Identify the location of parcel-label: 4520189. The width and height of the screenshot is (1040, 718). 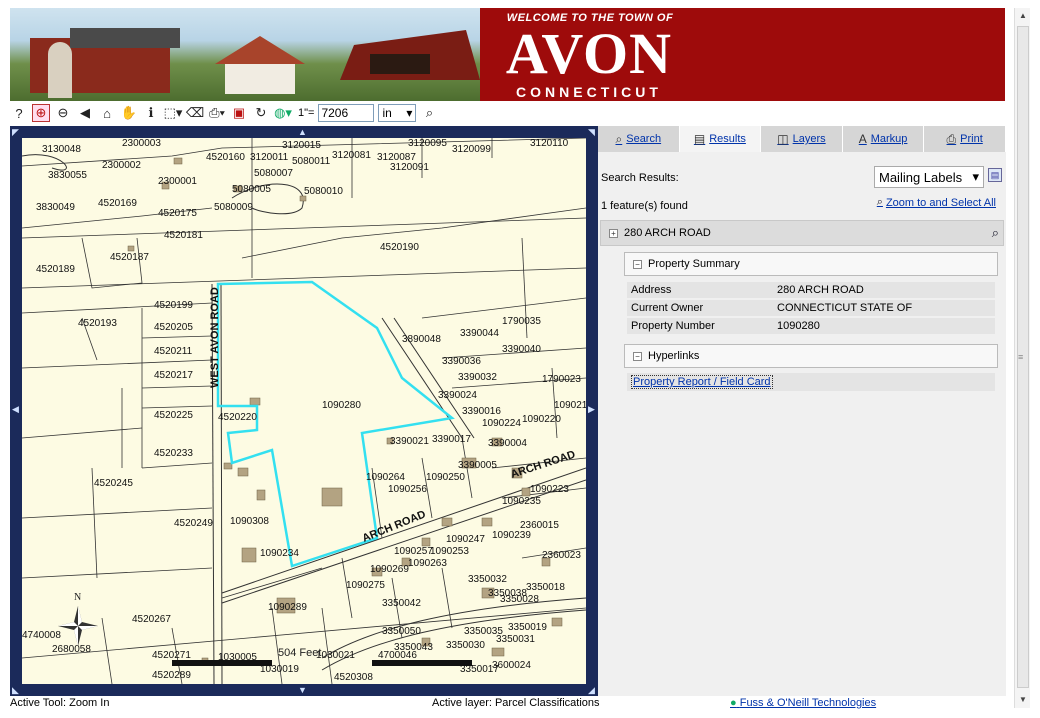
(55, 269).